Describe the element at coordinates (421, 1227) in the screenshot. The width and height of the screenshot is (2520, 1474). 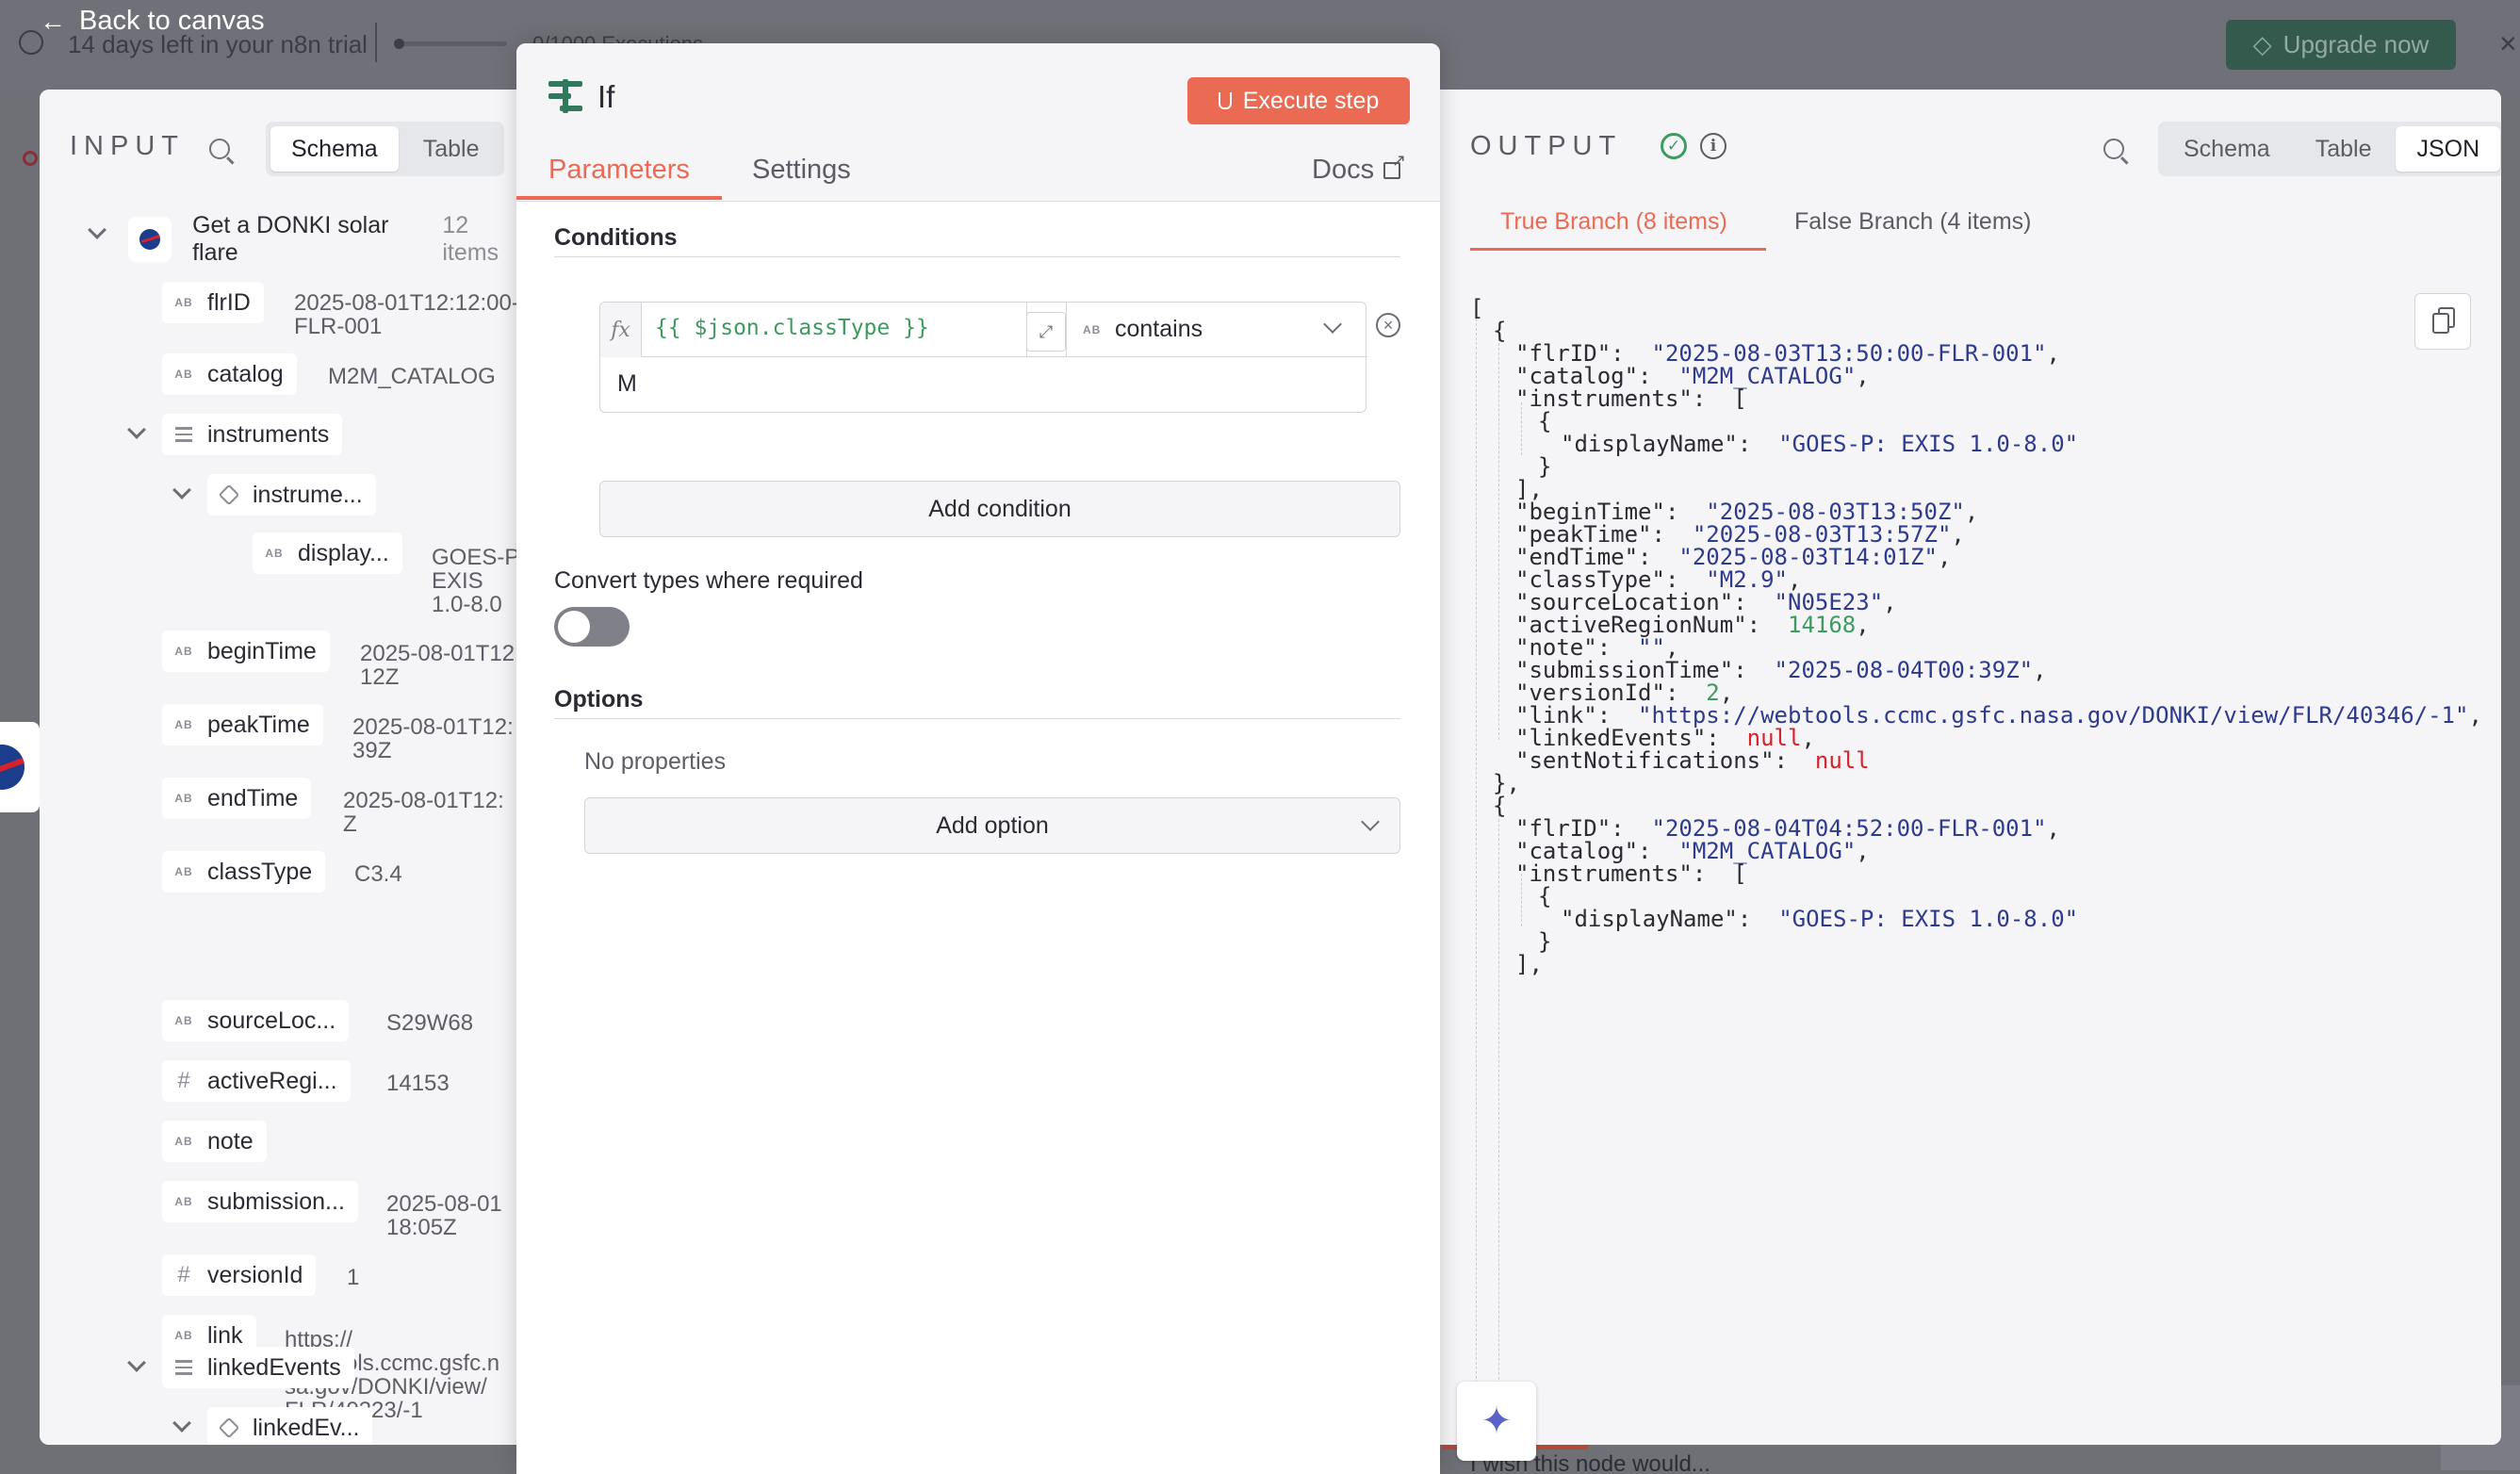
I see `field-value: 18:05Z` at that location.